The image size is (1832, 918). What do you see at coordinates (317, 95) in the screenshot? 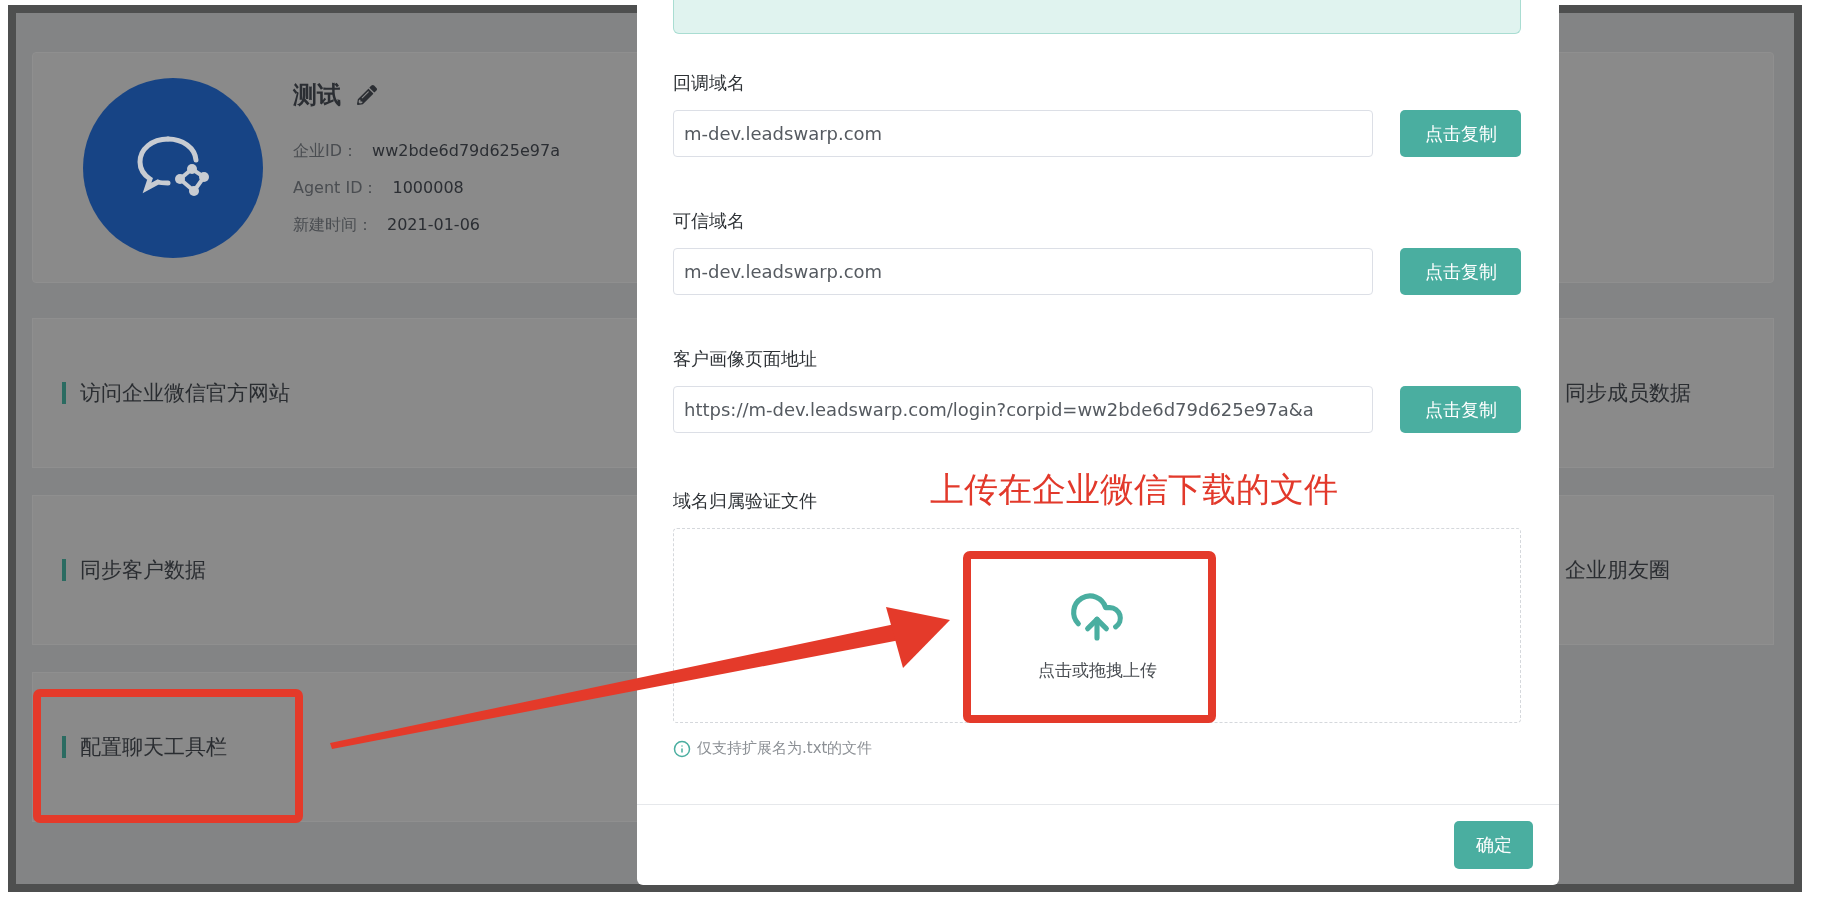
I see `app-name: 测试` at bounding box center [317, 95].